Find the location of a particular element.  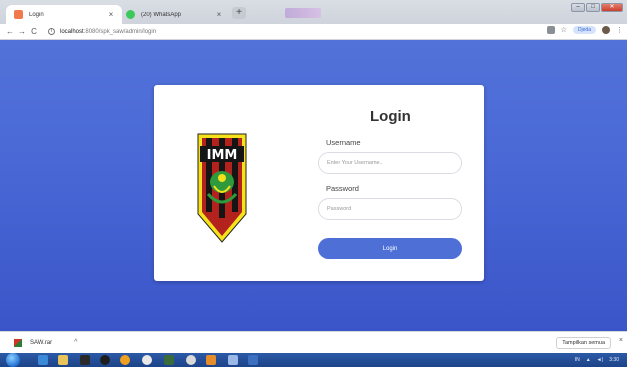

browser-tab-strip: Login × (20) WhatsApp × + – □ ✕ is located at coordinates (313, 12).